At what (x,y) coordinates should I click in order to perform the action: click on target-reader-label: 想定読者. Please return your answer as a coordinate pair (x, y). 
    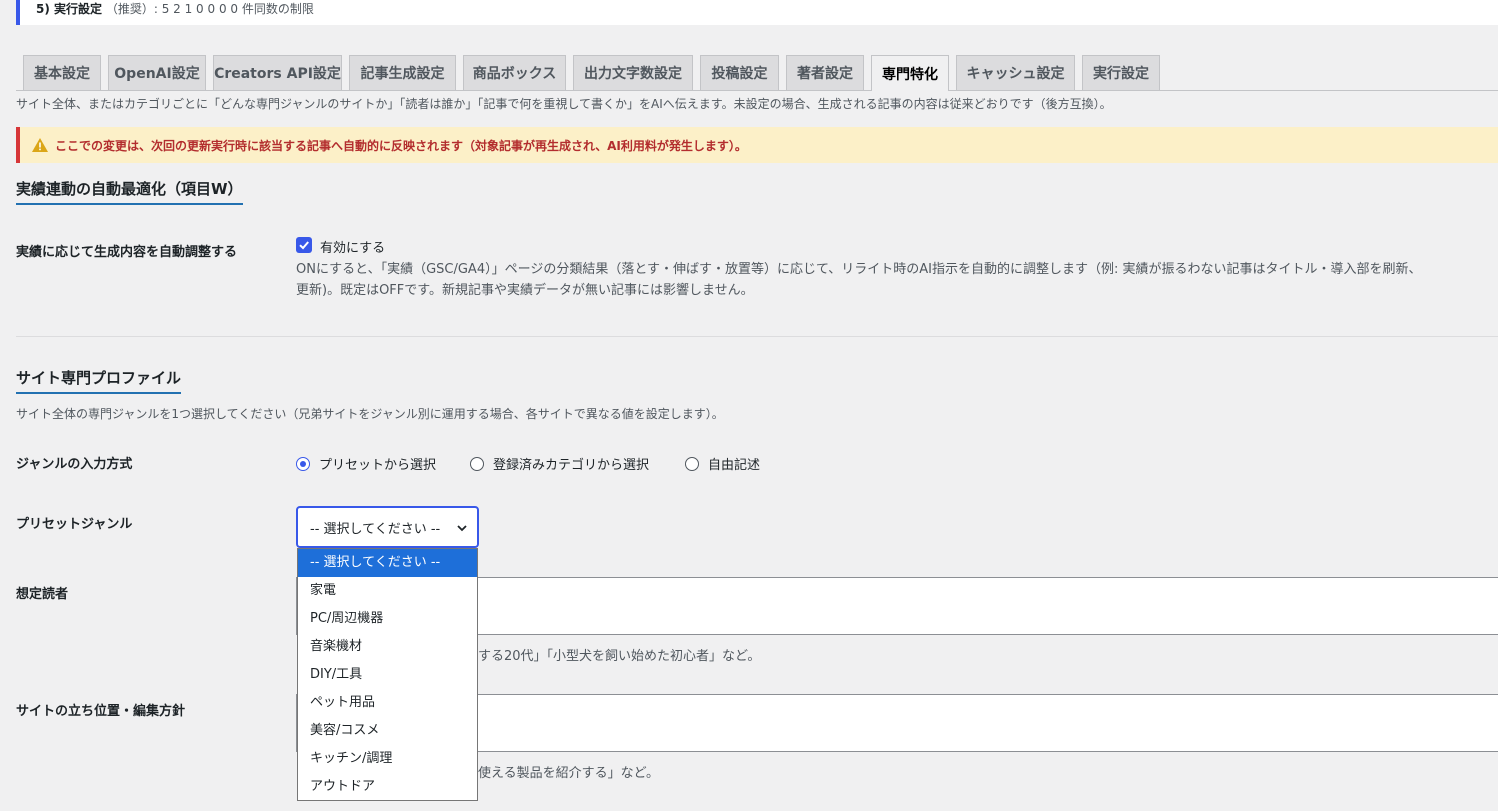
    Looking at the image, I should click on (42, 594).